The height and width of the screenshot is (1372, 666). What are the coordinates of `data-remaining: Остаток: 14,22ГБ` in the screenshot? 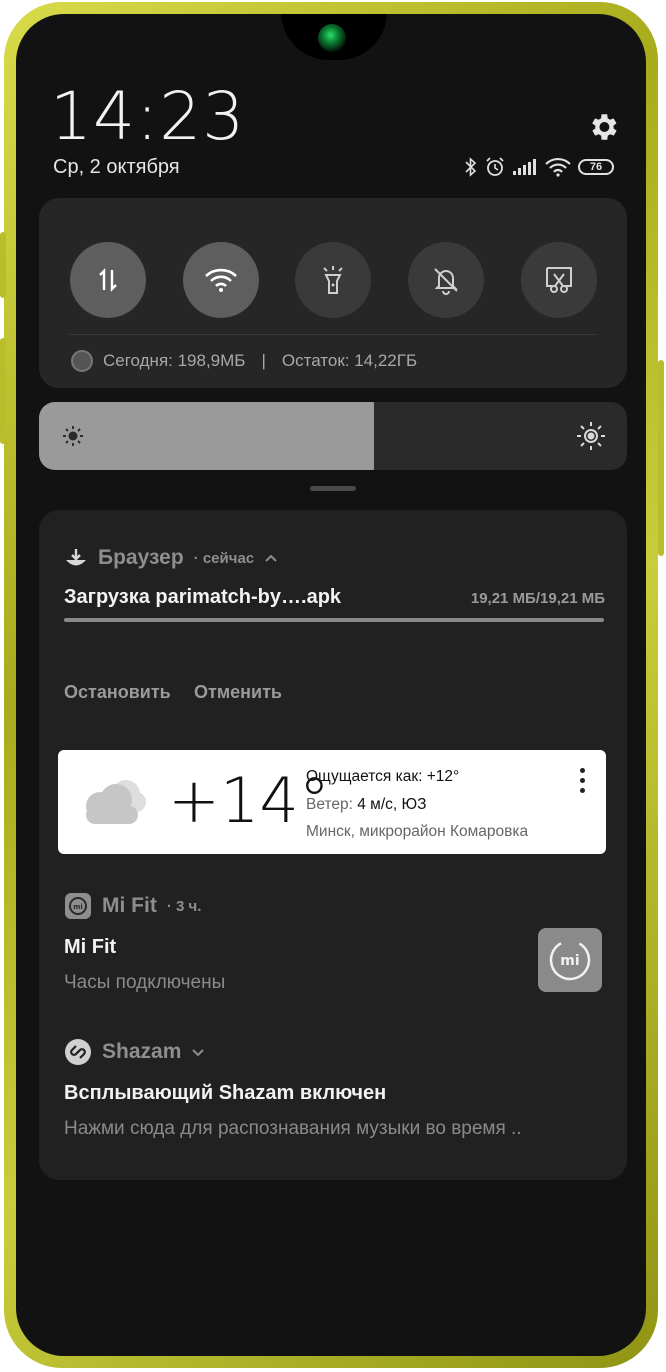 It's located at (349, 360).